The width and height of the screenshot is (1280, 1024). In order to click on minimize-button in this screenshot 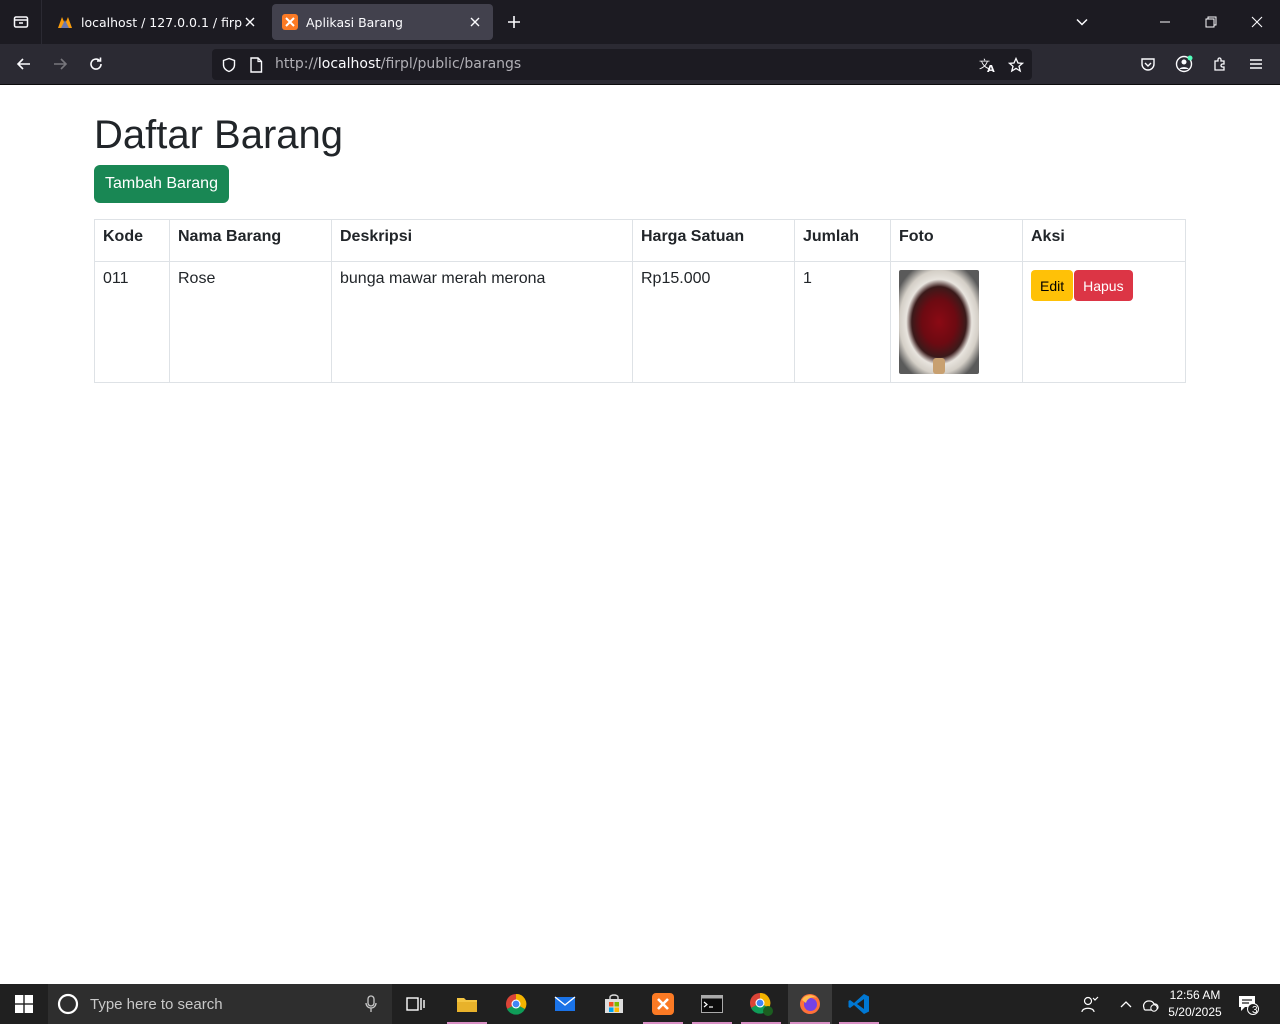, I will do `click(1165, 22)`.